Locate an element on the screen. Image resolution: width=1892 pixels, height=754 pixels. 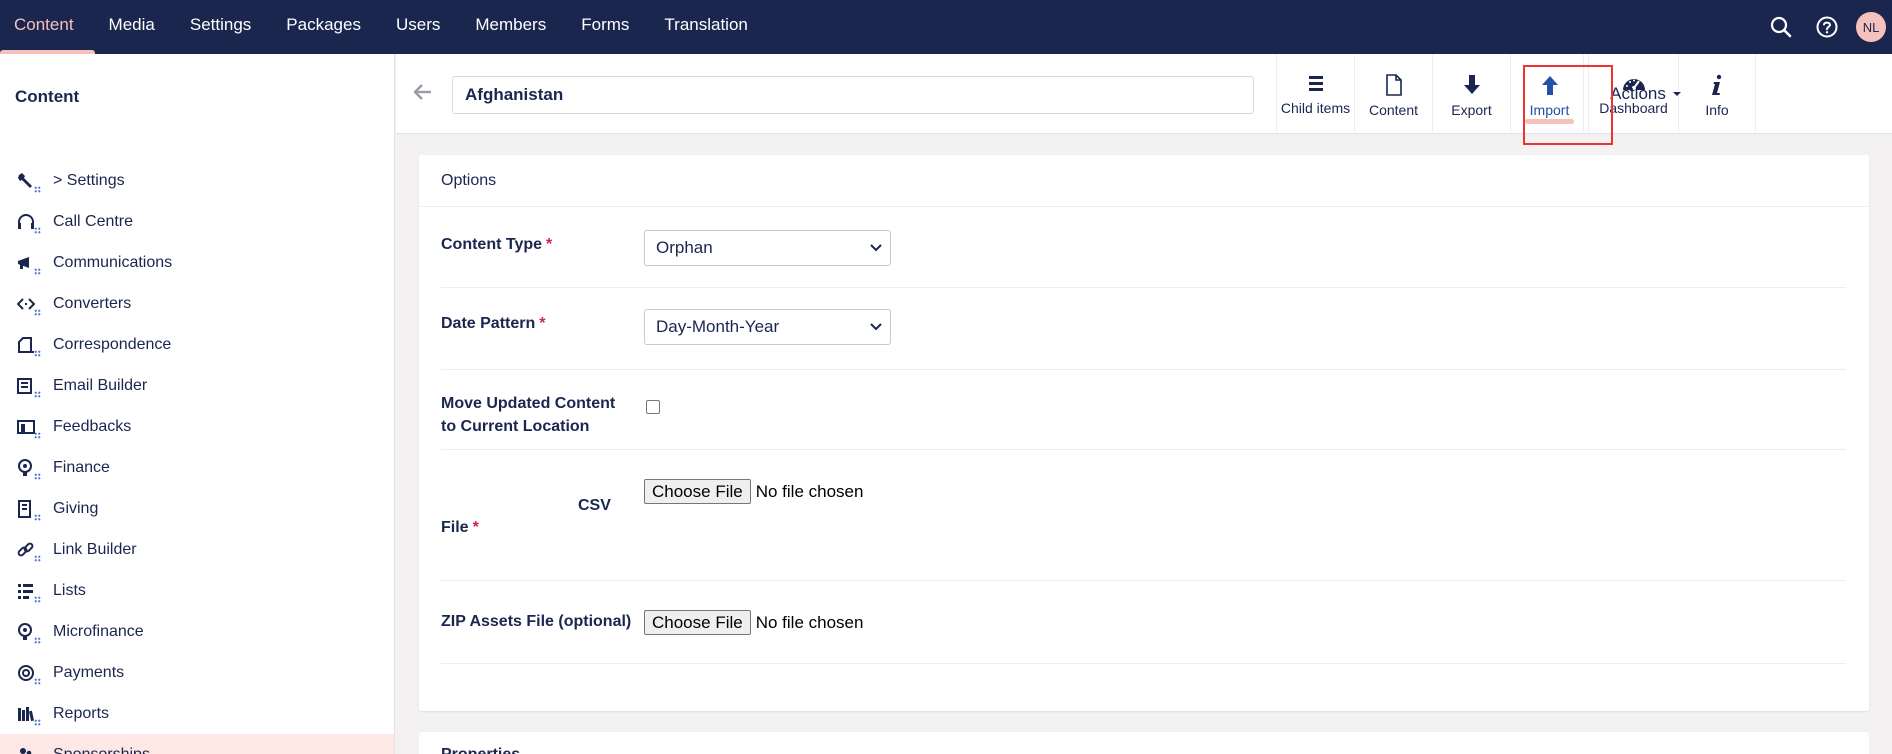
document-icon is located at coordinates (1393, 85).